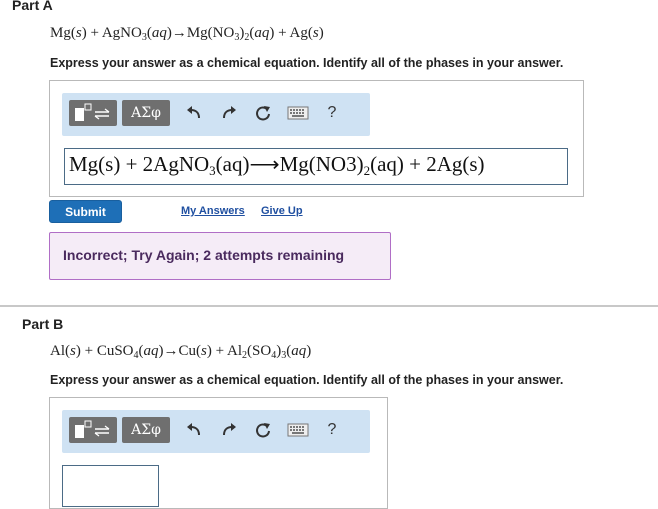 This screenshot has width=658, height=509. Describe the element at coordinates (277, 165) in the screenshot. I see `part-a-answer-text: Mg(s) + 2AgNO3(aq)⟶Mg(NO3)2(aq) + 2Ag(s)` at that location.